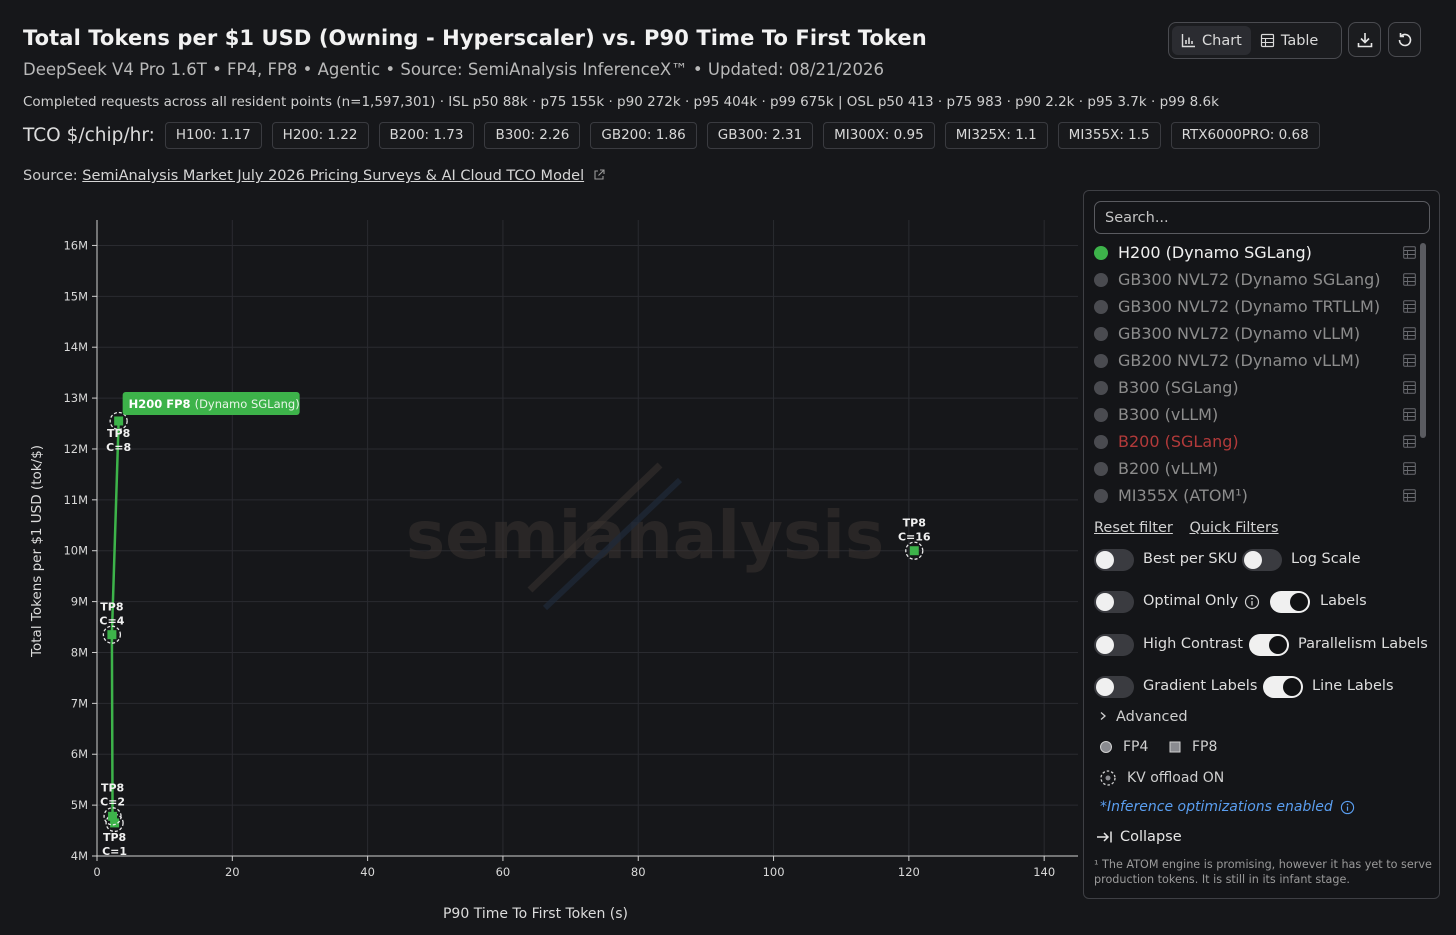 Image resolution: width=1456 pixels, height=935 pixels. What do you see at coordinates (1239, 333) in the screenshot?
I see `legend-item-label: GB300 NVL72 (Dynamo vLLM)` at bounding box center [1239, 333].